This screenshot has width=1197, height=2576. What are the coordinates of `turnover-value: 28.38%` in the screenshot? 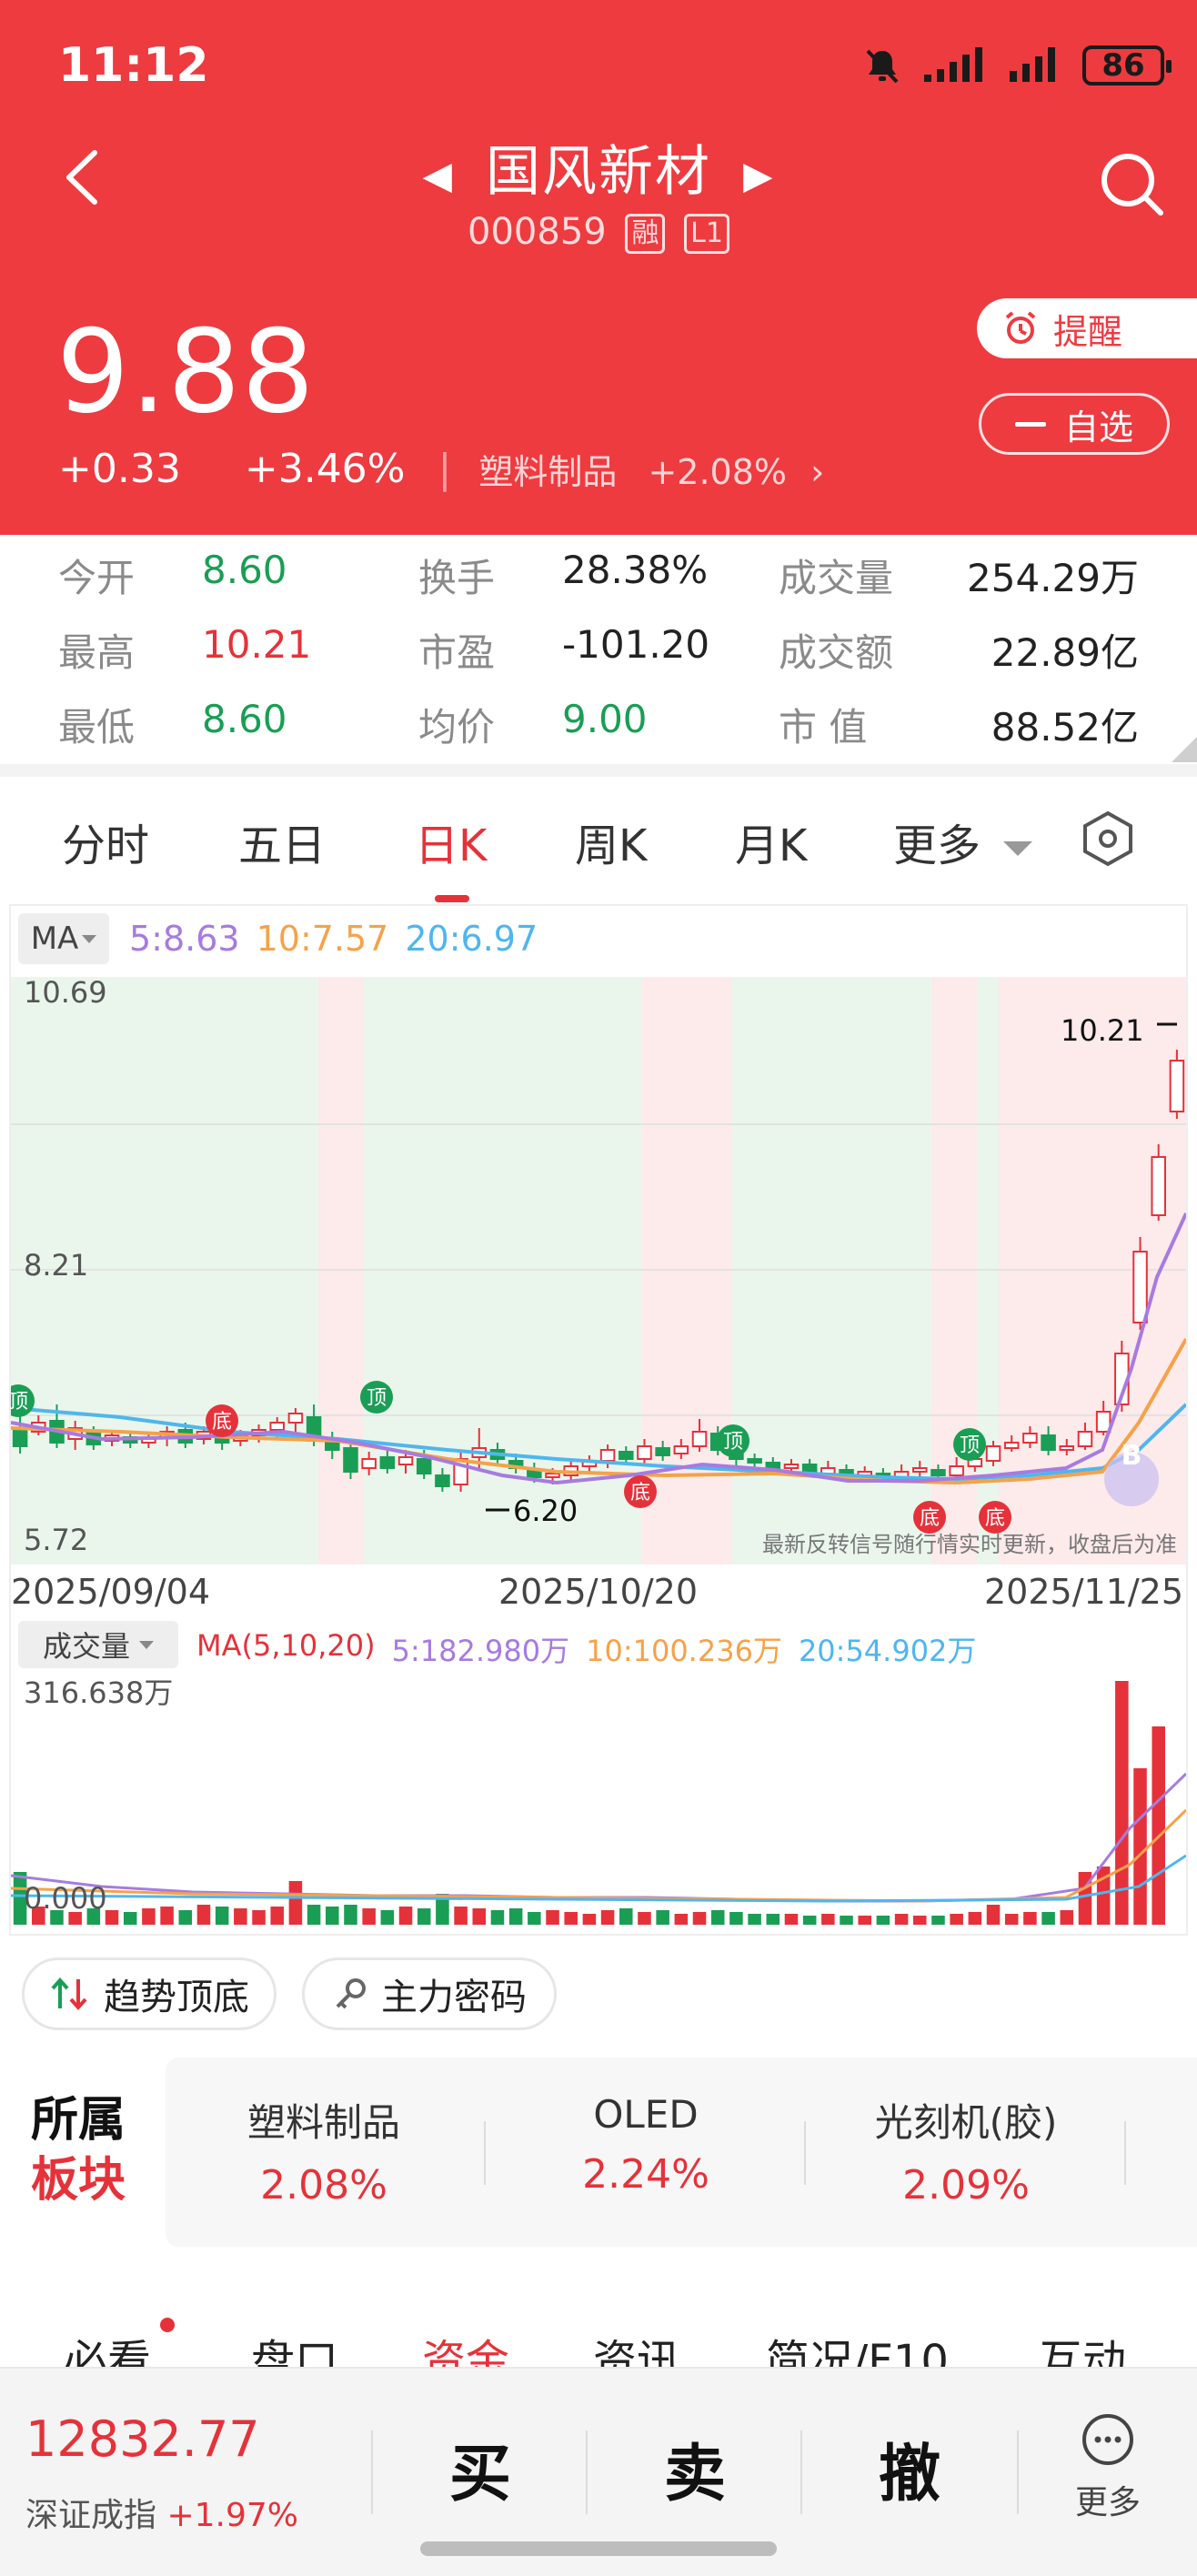 It's located at (635, 570).